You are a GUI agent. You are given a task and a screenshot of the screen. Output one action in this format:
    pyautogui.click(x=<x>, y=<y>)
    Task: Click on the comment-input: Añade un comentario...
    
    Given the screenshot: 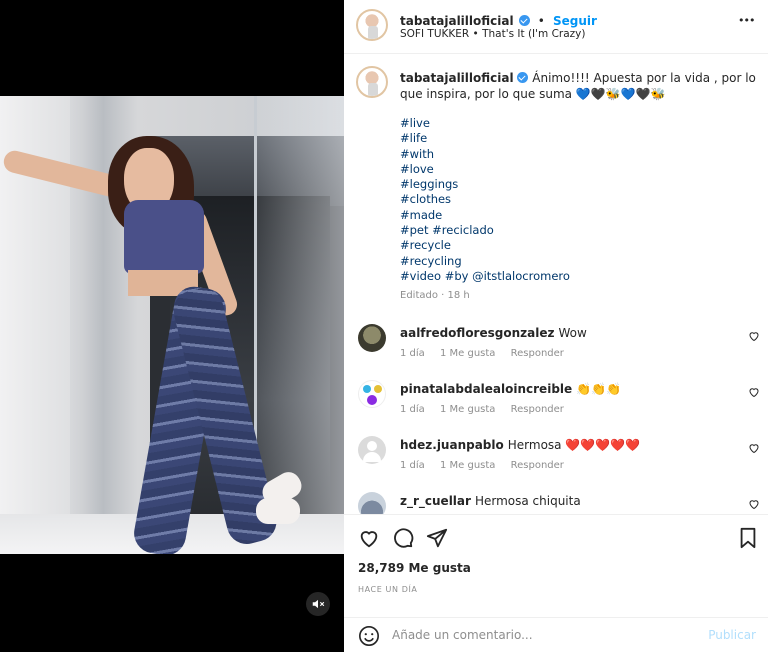 What is the action you would take?
    pyautogui.click(x=462, y=635)
    